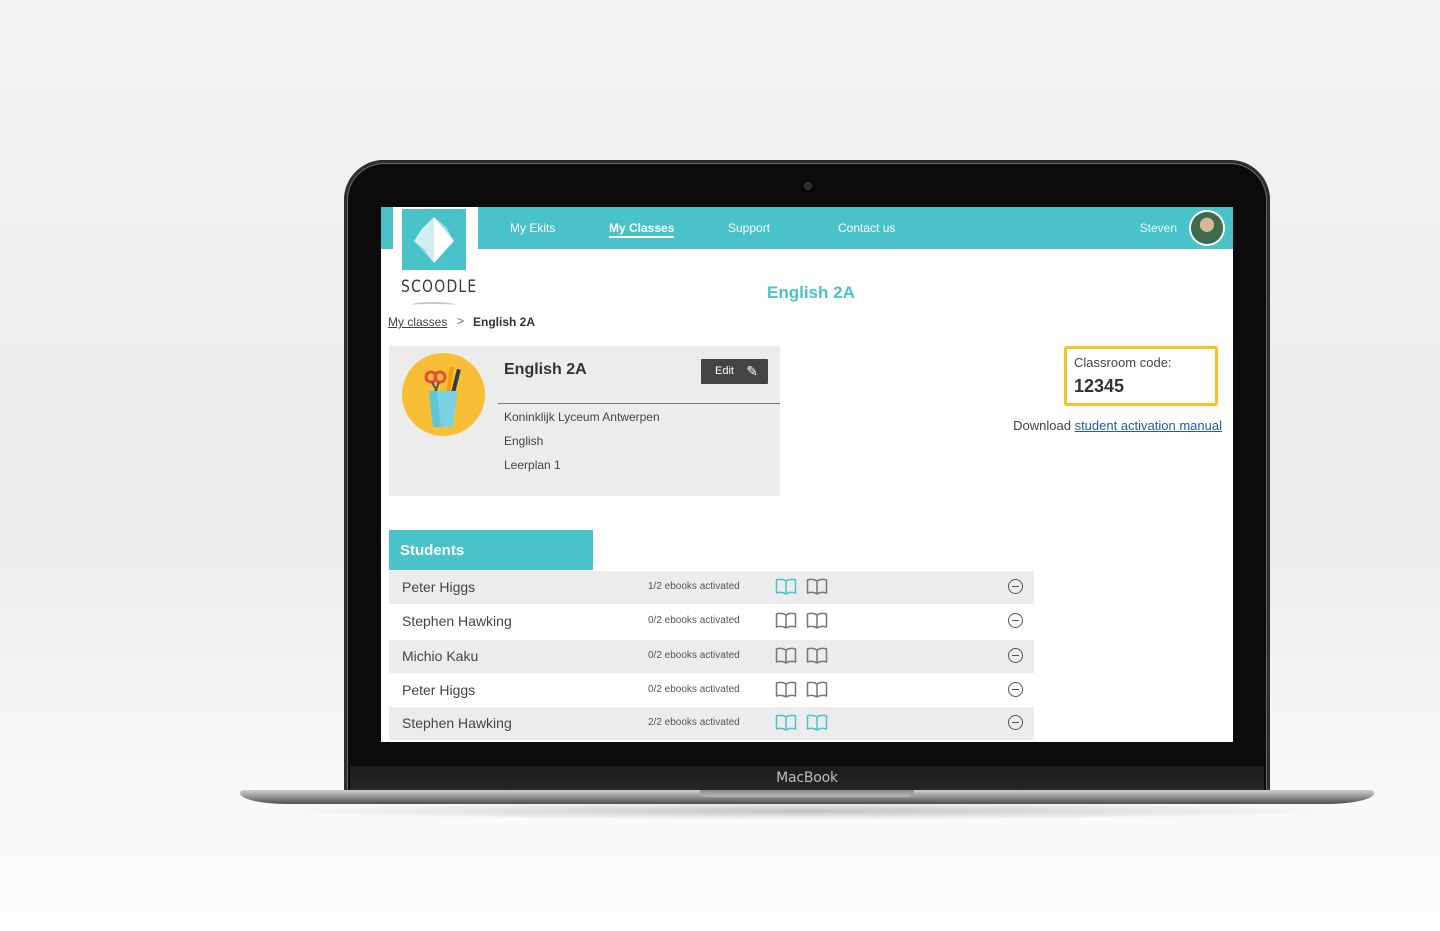 The height and width of the screenshot is (931, 1440). I want to click on breadcrumb-current: English 2A, so click(504, 322).